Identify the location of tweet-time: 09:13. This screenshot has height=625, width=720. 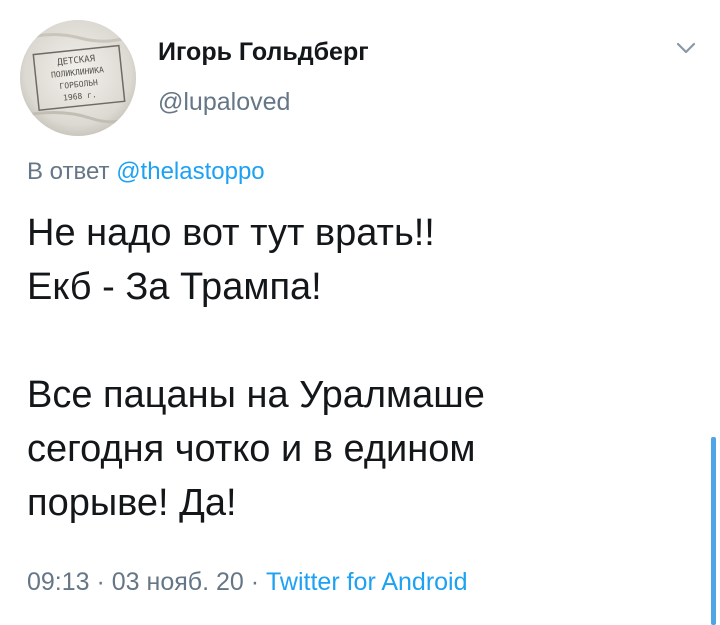
(58, 582).